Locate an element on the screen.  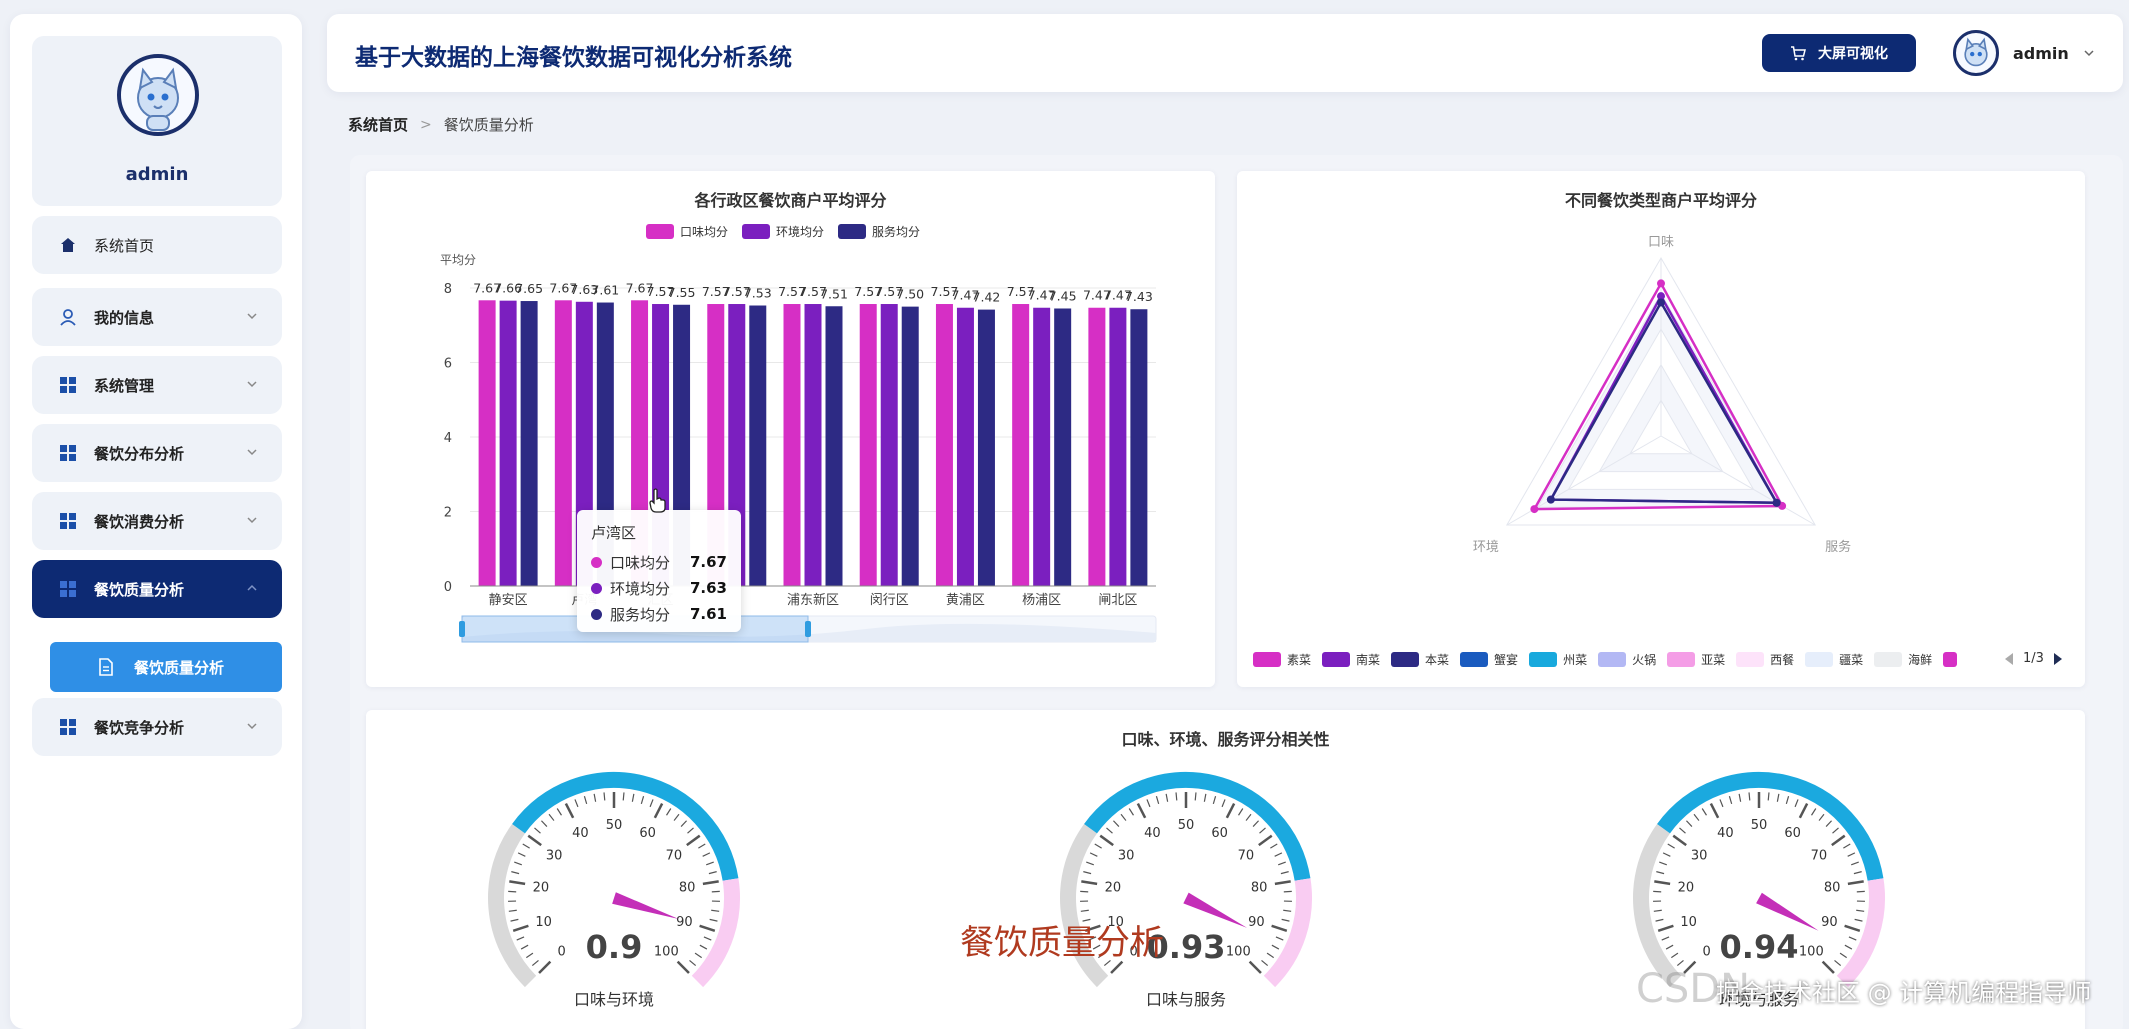
user-menu: admin is located at coordinates (2024, 53).